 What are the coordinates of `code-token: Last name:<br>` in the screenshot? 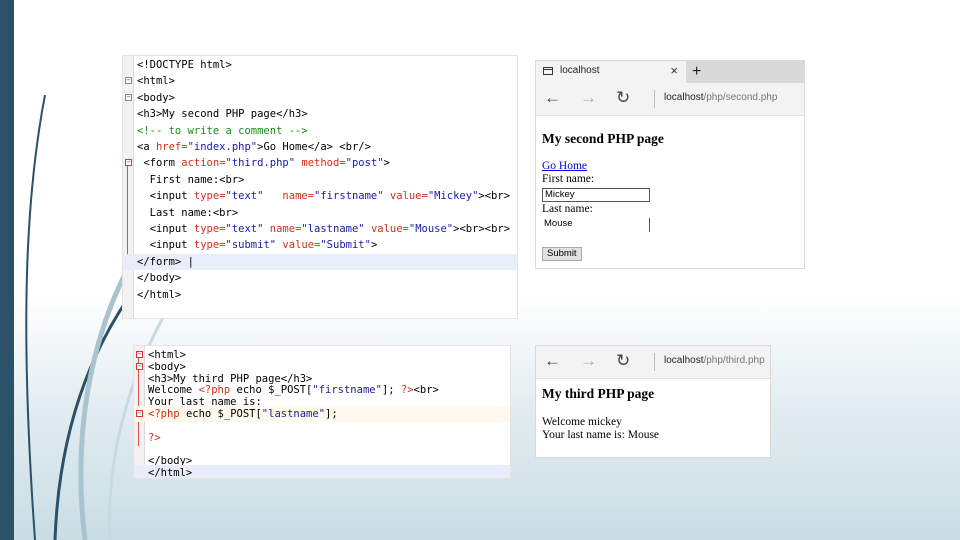 It's located at (188, 212).